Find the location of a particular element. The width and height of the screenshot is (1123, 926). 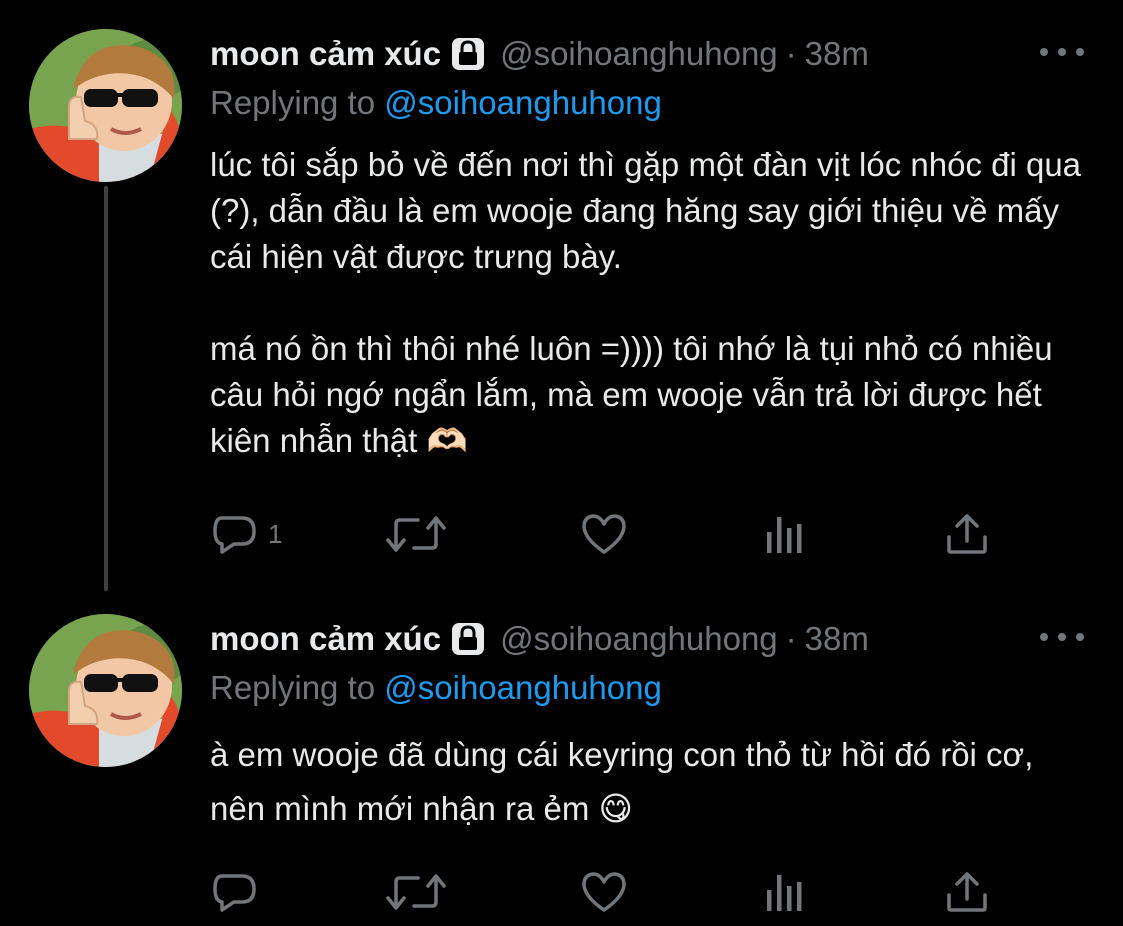

tweet-actions is located at coordinates (607, 892).